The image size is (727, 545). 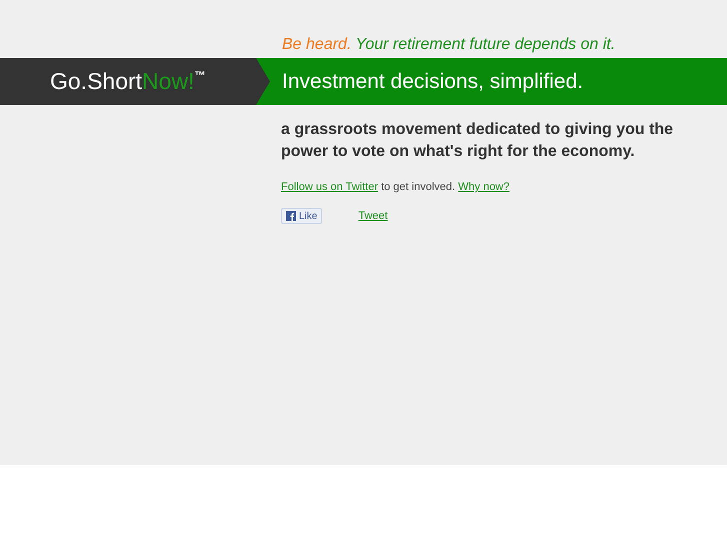 What do you see at coordinates (128, 81) in the screenshot?
I see `logo: Go.ShortNow!$^{™}$` at bounding box center [128, 81].